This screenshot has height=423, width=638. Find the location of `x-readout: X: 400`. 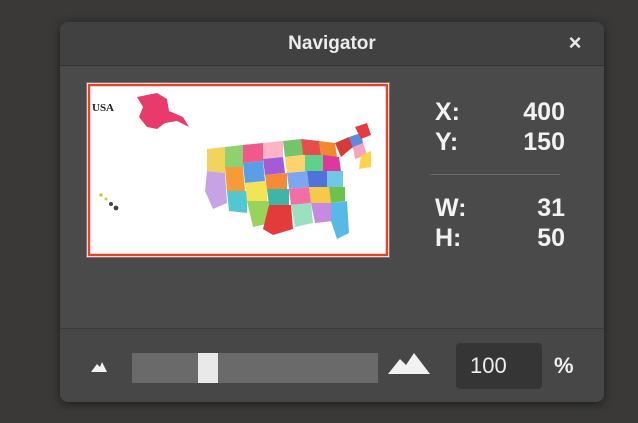

x-readout: X: 400 is located at coordinates (500, 112).